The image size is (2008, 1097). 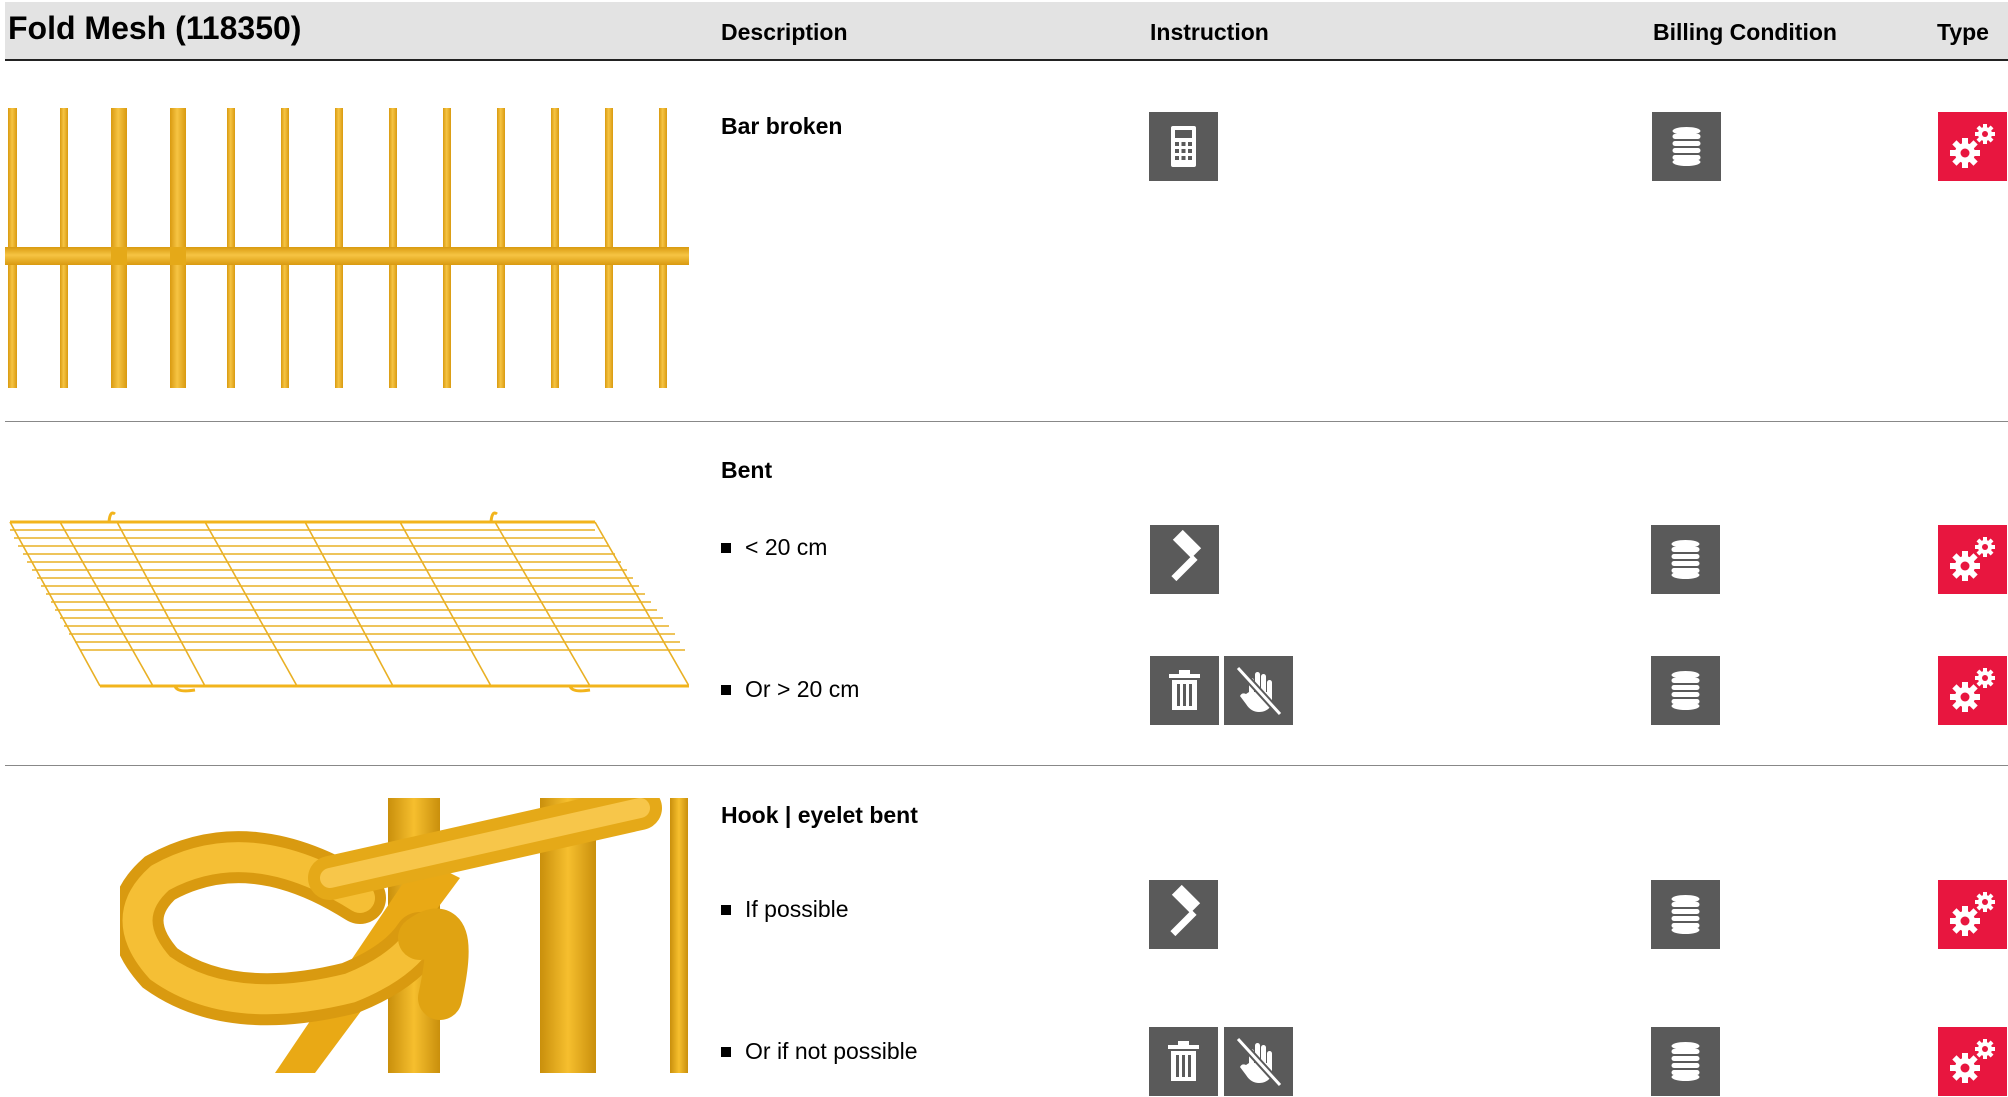 What do you see at coordinates (774, 547) in the screenshot?
I see `bullet-item: < 20 cm` at bounding box center [774, 547].